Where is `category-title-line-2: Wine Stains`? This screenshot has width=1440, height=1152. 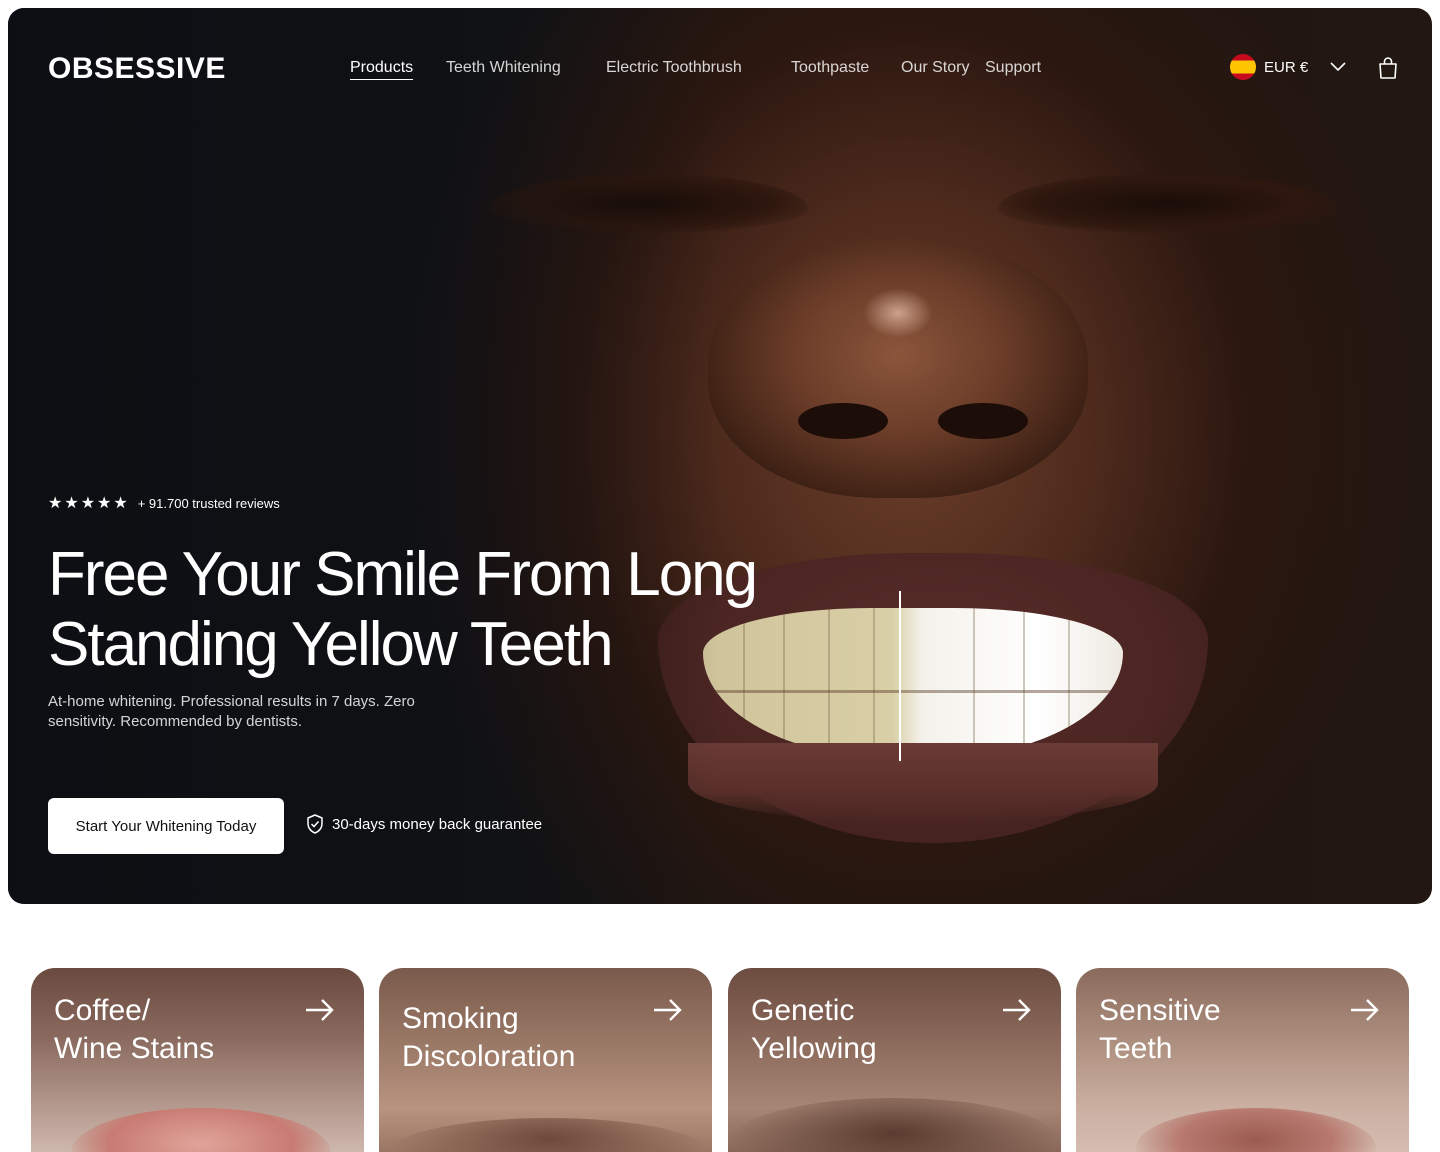 category-title-line-2: Wine Stains is located at coordinates (134, 1048).